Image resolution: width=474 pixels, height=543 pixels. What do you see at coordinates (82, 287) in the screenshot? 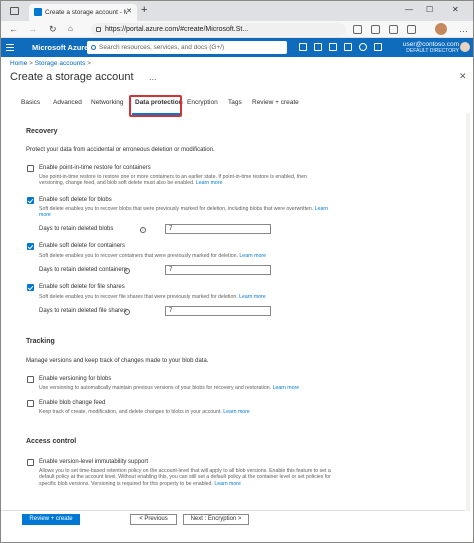
I see `share-soft-delete-label: Enable soft delete for file shares` at bounding box center [82, 287].